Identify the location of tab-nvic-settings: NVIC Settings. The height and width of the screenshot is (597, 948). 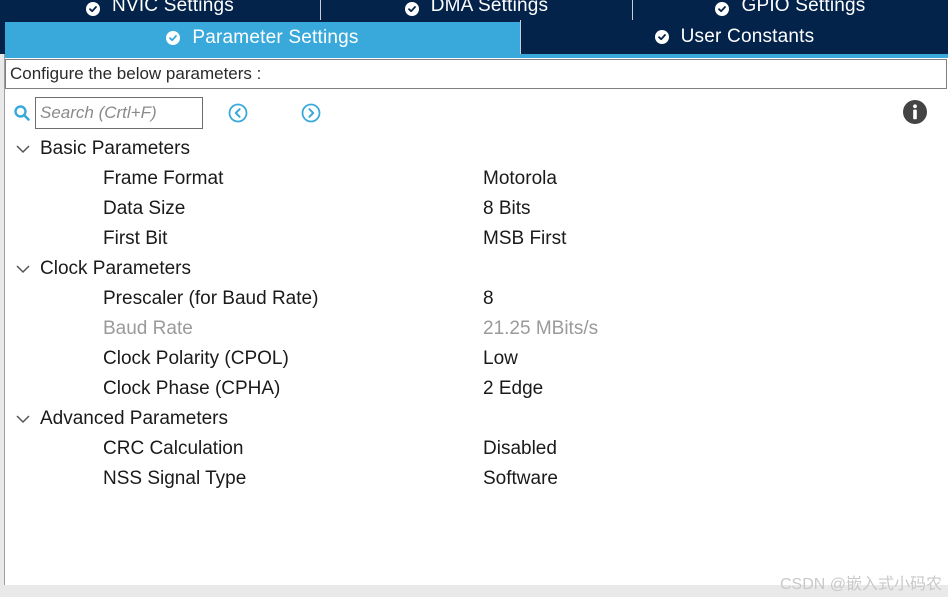
(160, 10).